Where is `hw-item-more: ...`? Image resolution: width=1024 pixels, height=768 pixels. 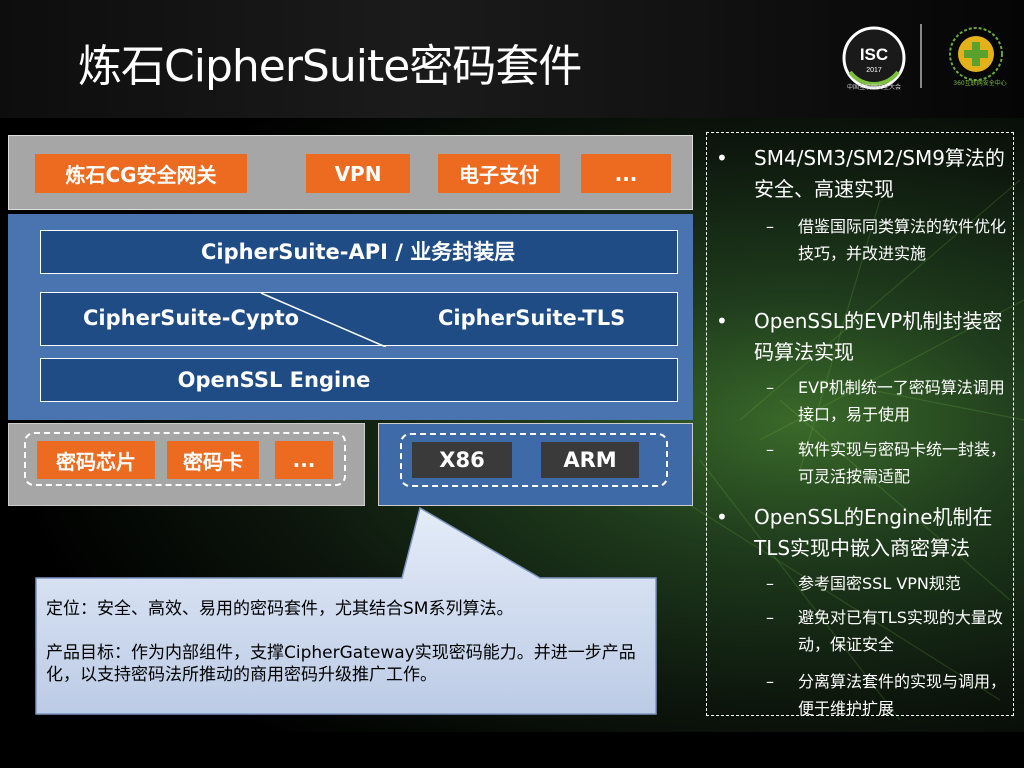 hw-item-more: ... is located at coordinates (304, 460).